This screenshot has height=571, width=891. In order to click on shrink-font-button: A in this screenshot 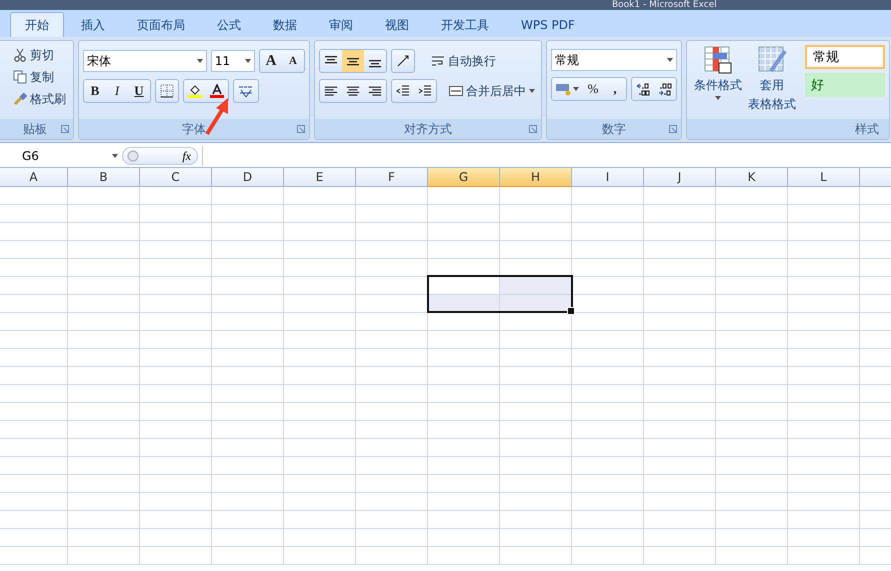, I will do `click(293, 61)`.